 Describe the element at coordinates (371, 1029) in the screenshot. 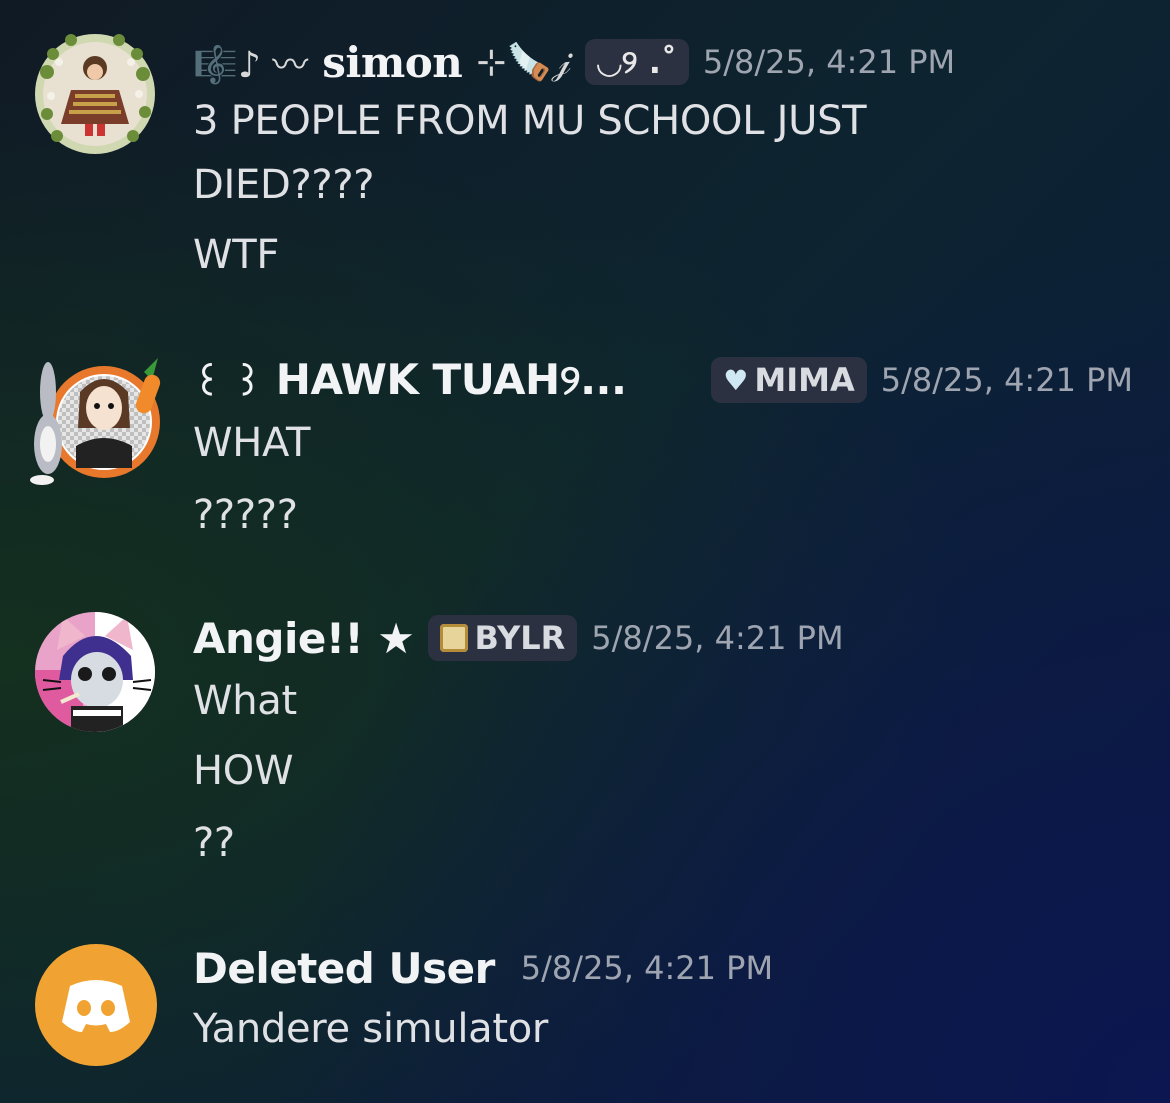

I see `message-line: Yandere simulator` at that location.